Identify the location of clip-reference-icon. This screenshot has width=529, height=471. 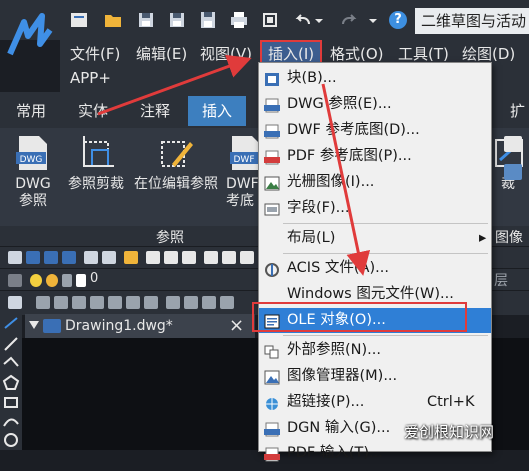
(96, 153).